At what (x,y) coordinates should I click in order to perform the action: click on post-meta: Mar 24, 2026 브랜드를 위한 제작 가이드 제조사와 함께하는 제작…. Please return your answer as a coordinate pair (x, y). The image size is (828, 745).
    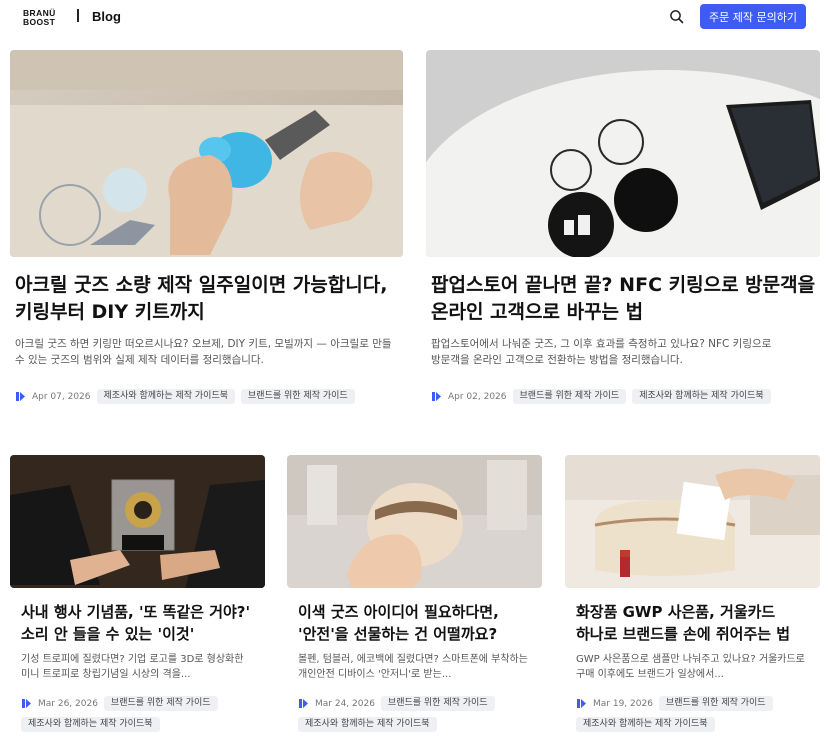
    Looking at the image, I should click on (418, 714).